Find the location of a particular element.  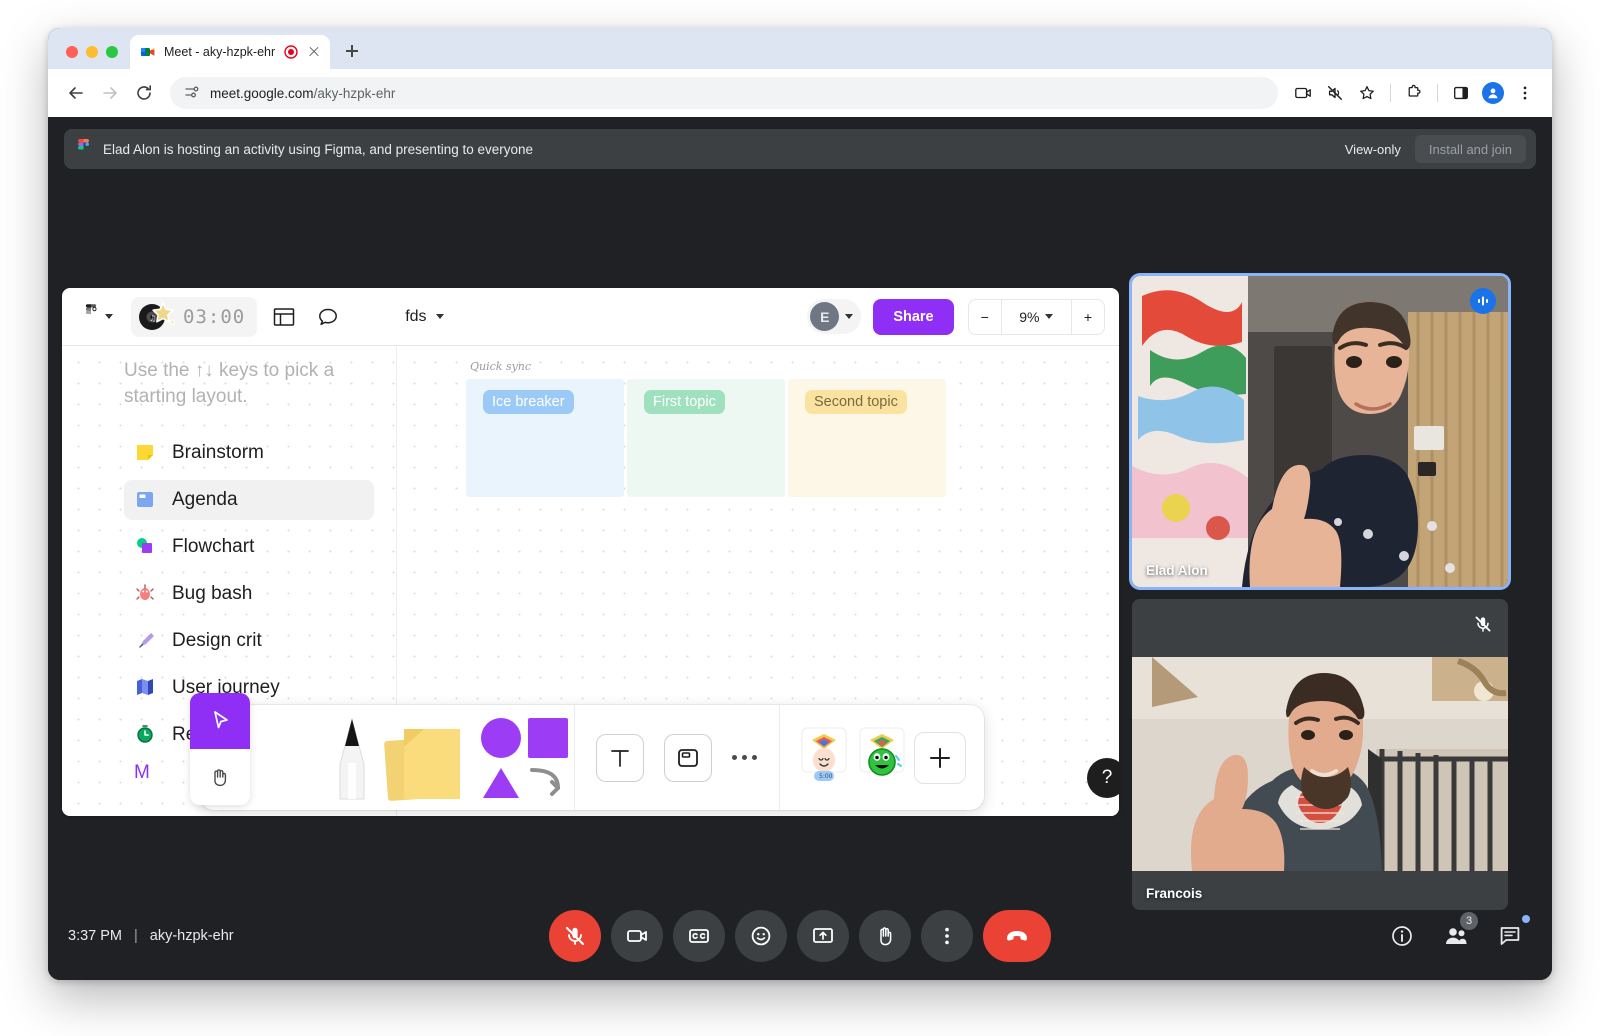

cursor-tool-group is located at coordinates (220, 749).